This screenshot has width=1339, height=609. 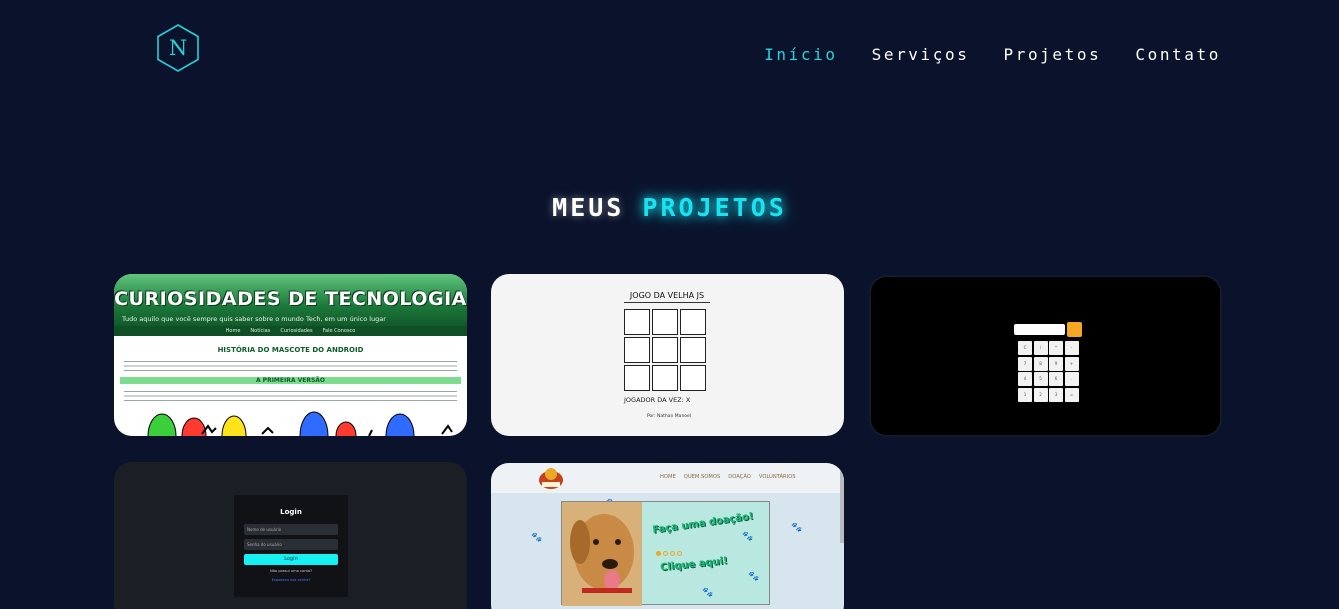 What do you see at coordinates (296, 331) in the screenshot?
I see `thumb-menu-item: Curiosidades` at bounding box center [296, 331].